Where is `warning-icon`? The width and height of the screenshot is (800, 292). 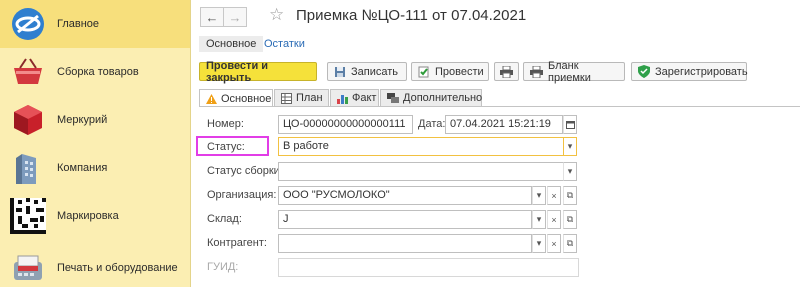 warning-icon is located at coordinates (211, 98).